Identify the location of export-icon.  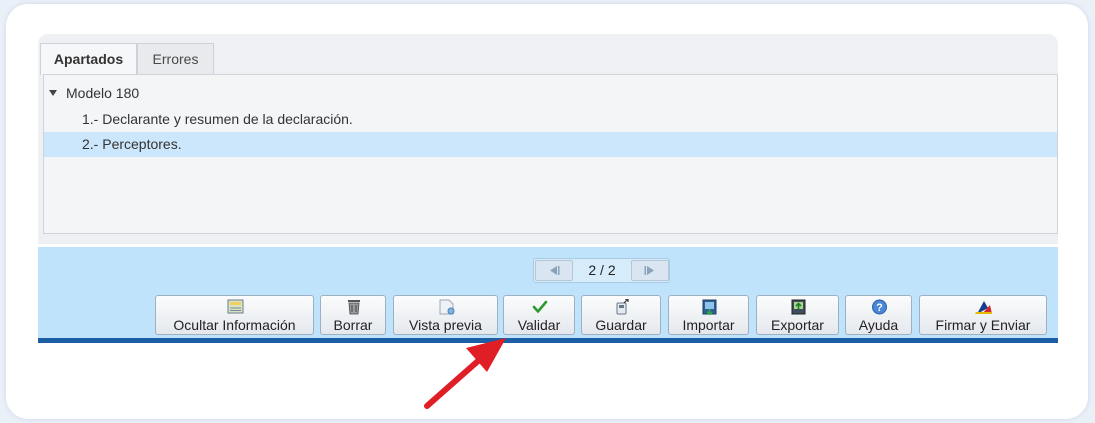
(798, 307).